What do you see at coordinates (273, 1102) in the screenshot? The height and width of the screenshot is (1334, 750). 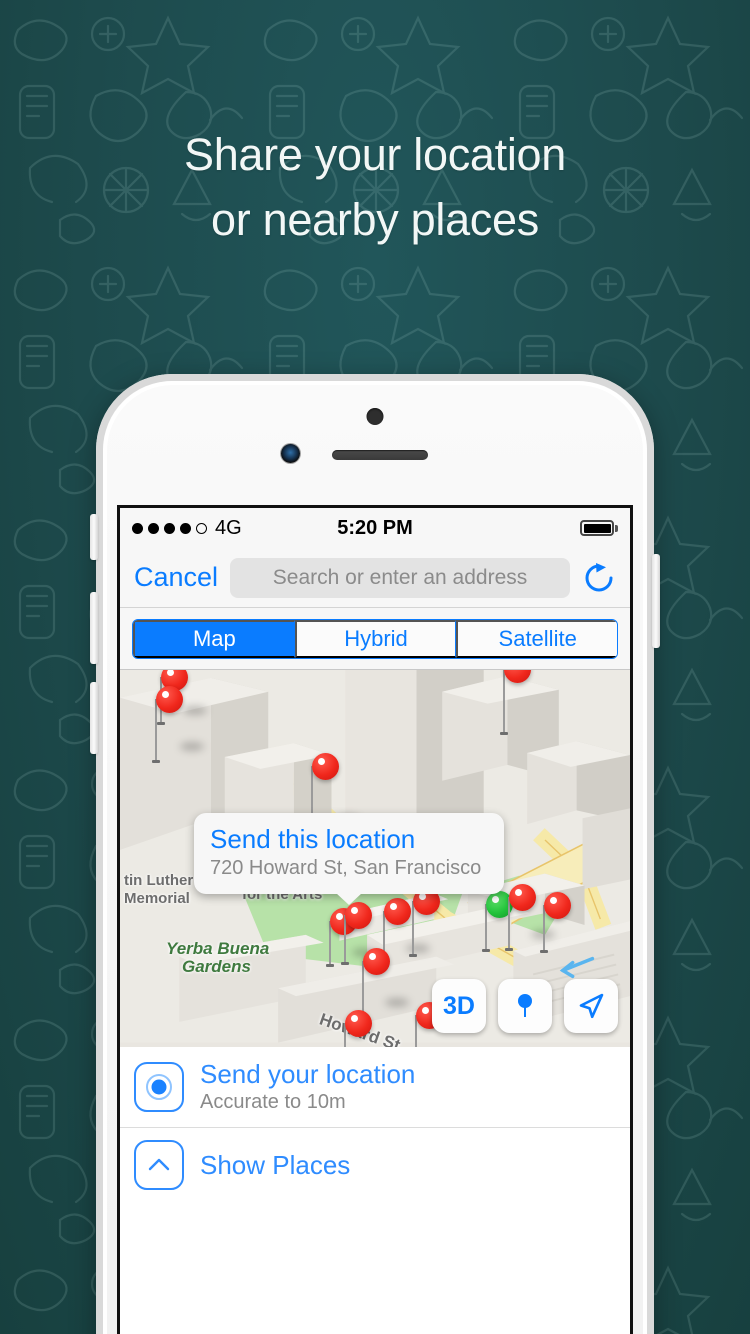 I see `list-item-subtitle: Accurate to 10m` at bounding box center [273, 1102].